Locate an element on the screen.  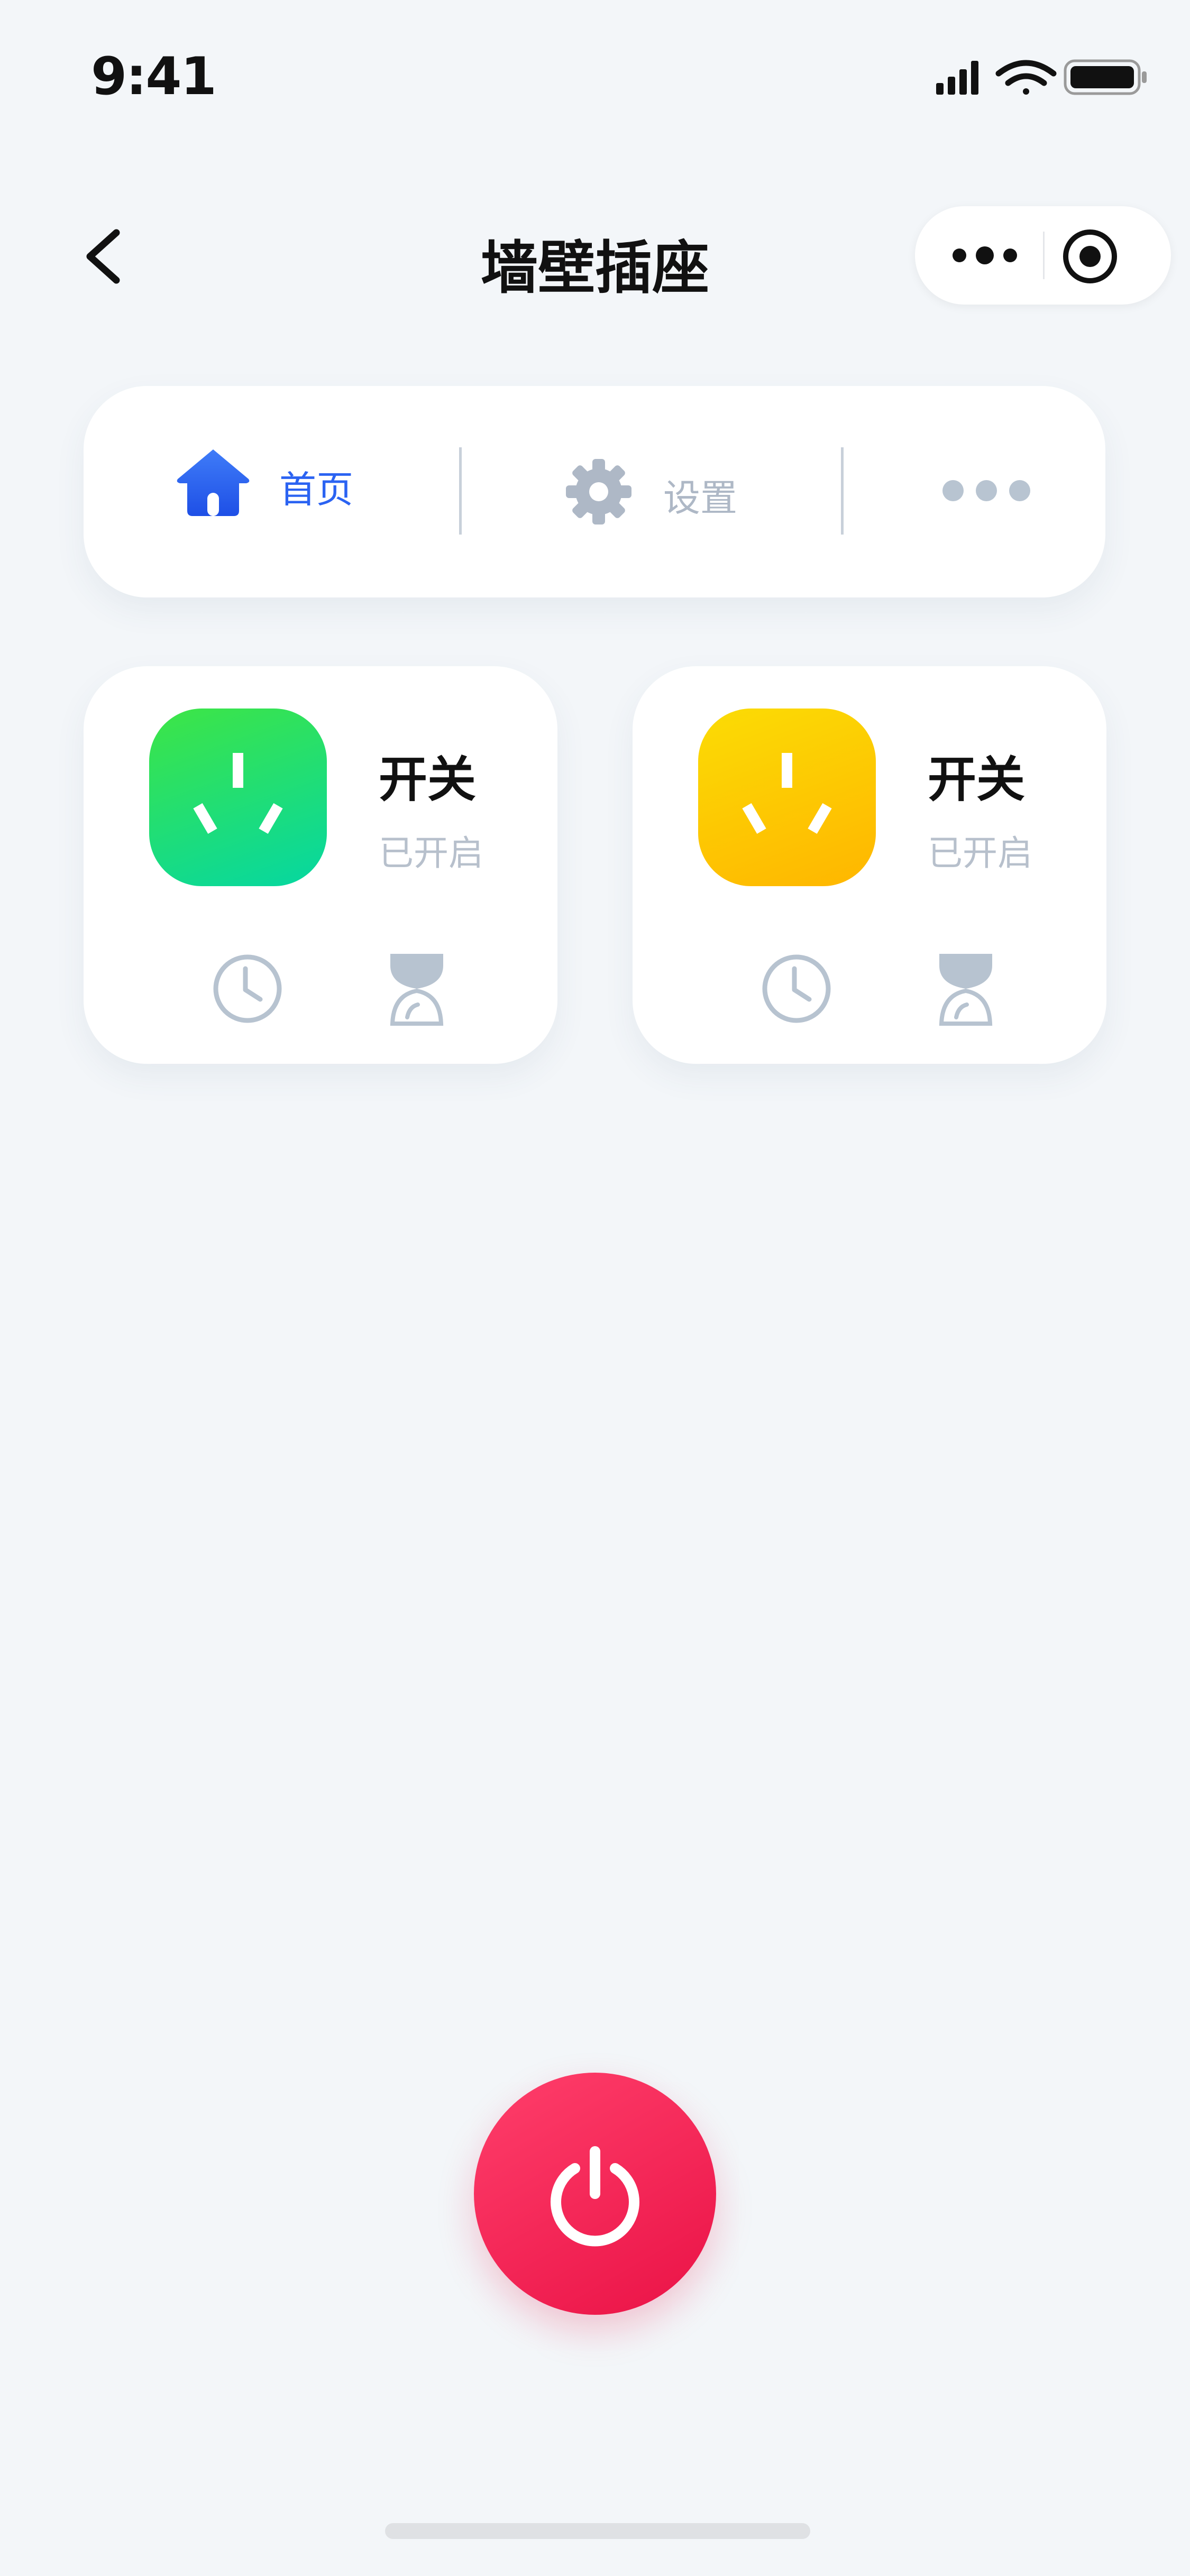
power-button is located at coordinates (595, 2194).